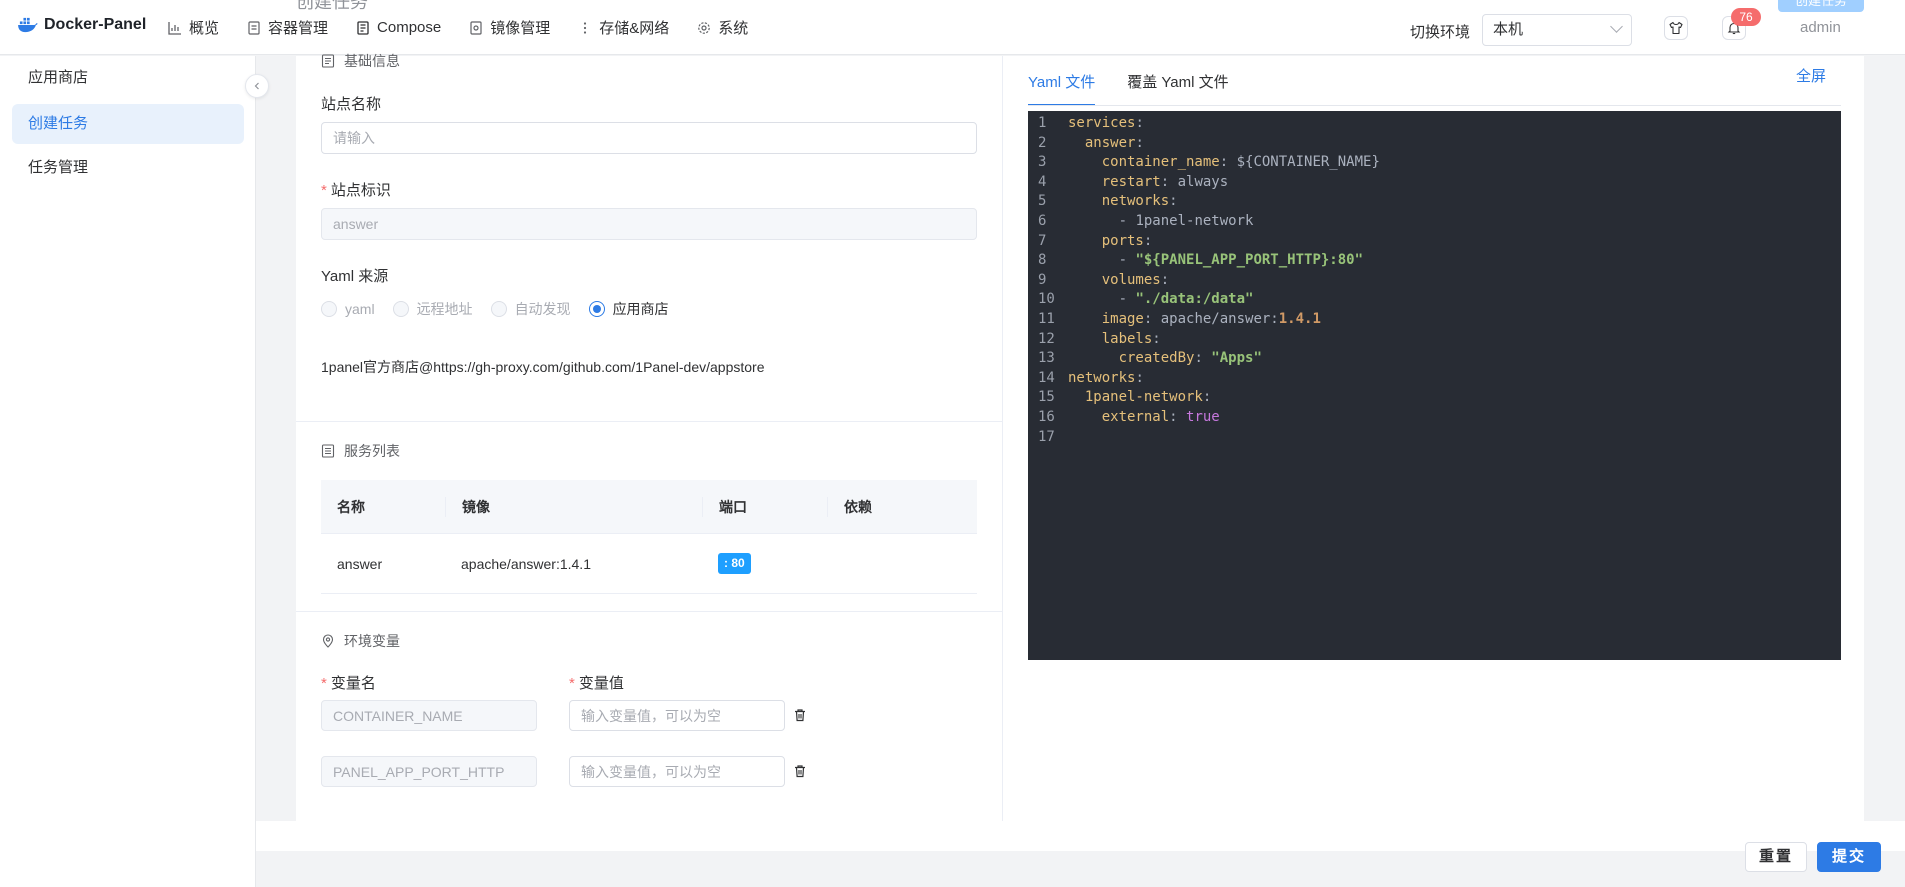 Image resolution: width=1905 pixels, height=887 pixels. Describe the element at coordinates (1042, 201) in the screenshot. I see `line-number: 5` at that location.